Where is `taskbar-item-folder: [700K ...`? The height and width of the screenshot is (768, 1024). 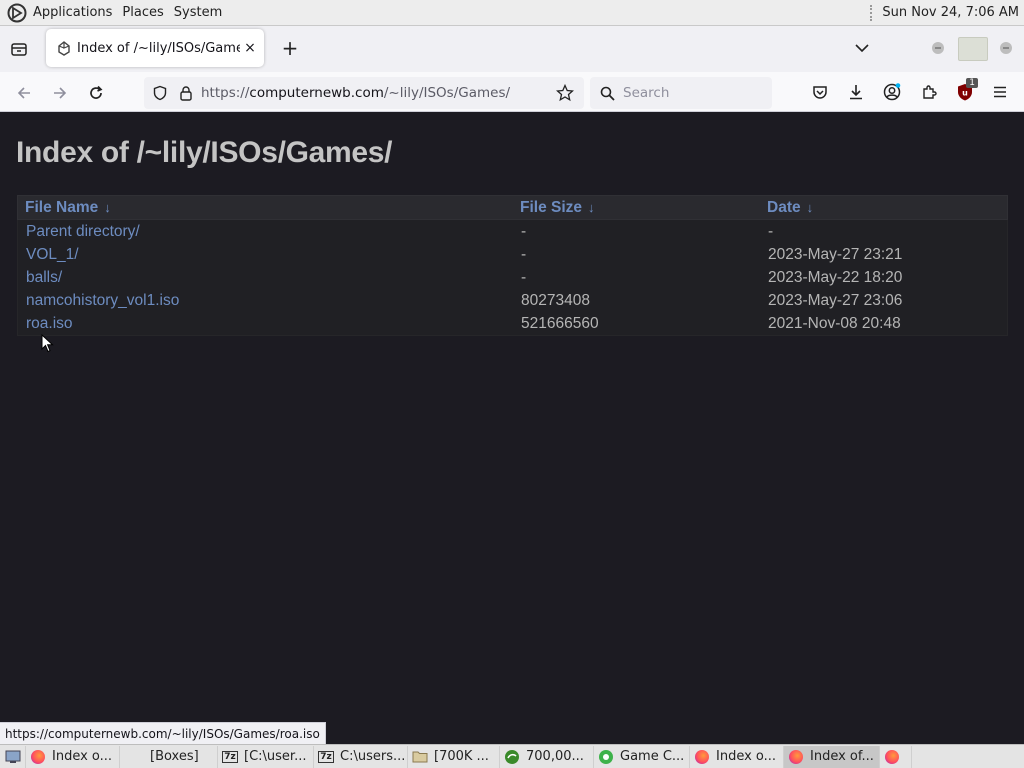
taskbar-item-folder: [700K ... is located at coordinates (454, 756).